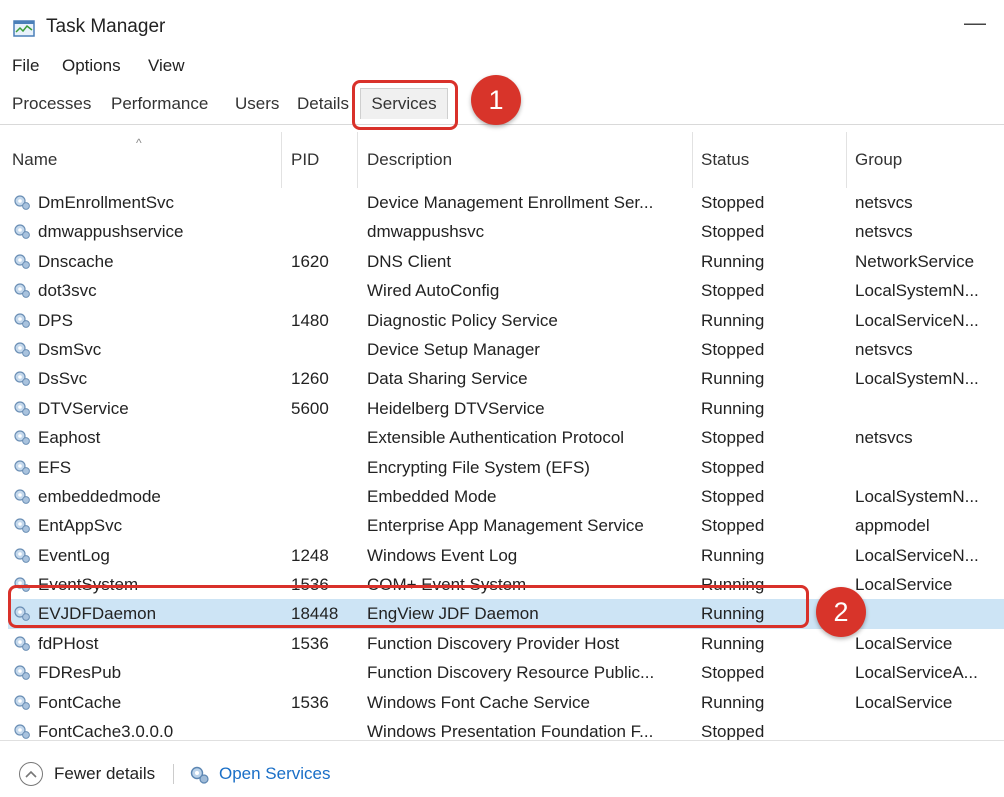  Describe the element at coordinates (305, 160) in the screenshot. I see `column-header-pid: PID` at that location.